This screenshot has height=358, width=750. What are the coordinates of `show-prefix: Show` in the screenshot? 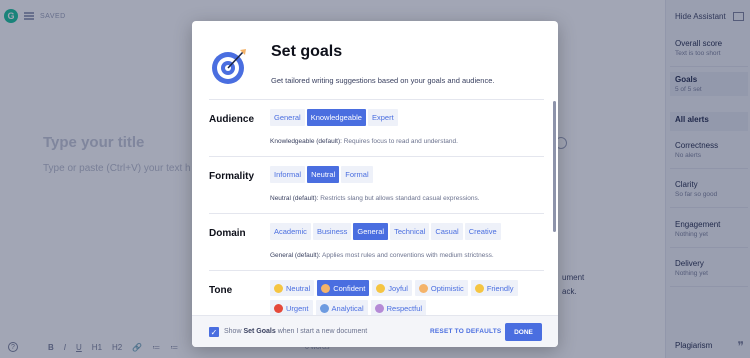 It's located at (234, 331).